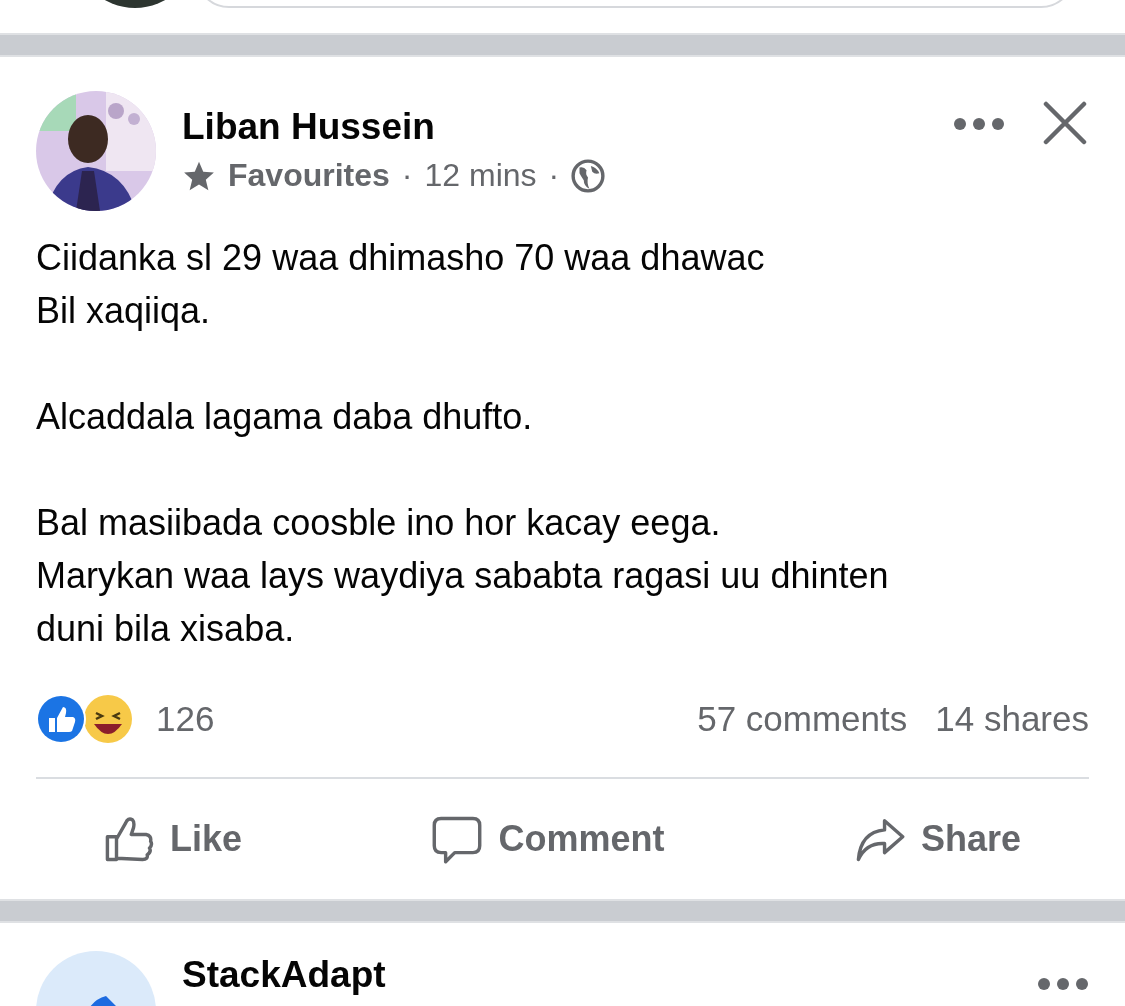 The image size is (1125, 1006). What do you see at coordinates (309, 175) in the screenshot?
I see `audience-label: Favourites` at bounding box center [309, 175].